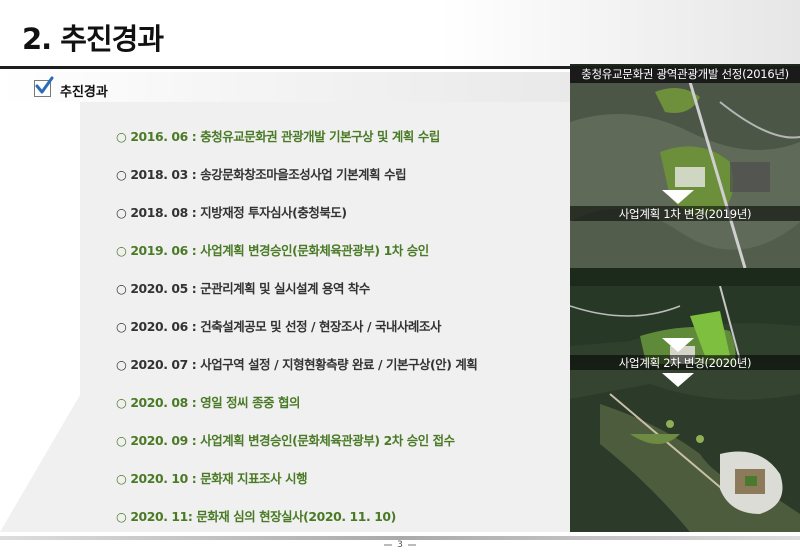  I want to click on timeline-item: ○ 2020. 09 : 사업계획 변경승인(문화체육관광부) 2차 승인 접수, so click(285, 440).